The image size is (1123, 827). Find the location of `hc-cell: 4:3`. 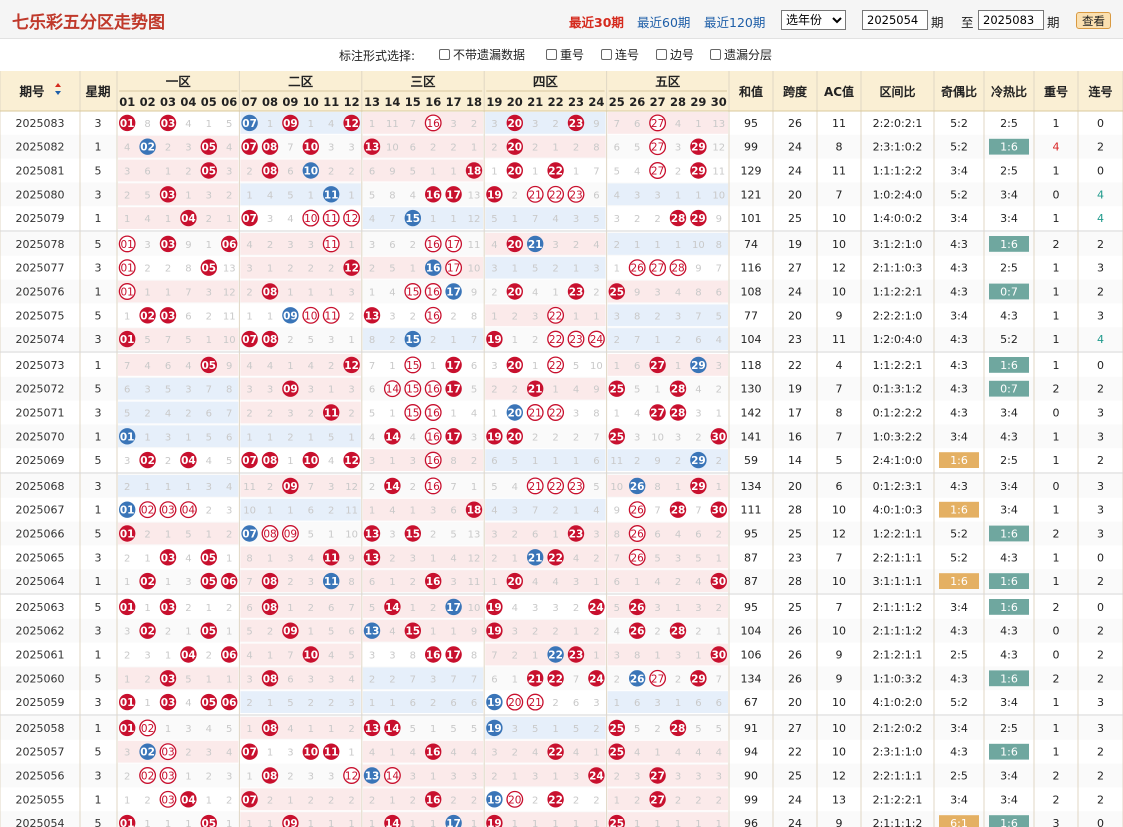

hc-cell: 4:3 is located at coordinates (1009, 436).